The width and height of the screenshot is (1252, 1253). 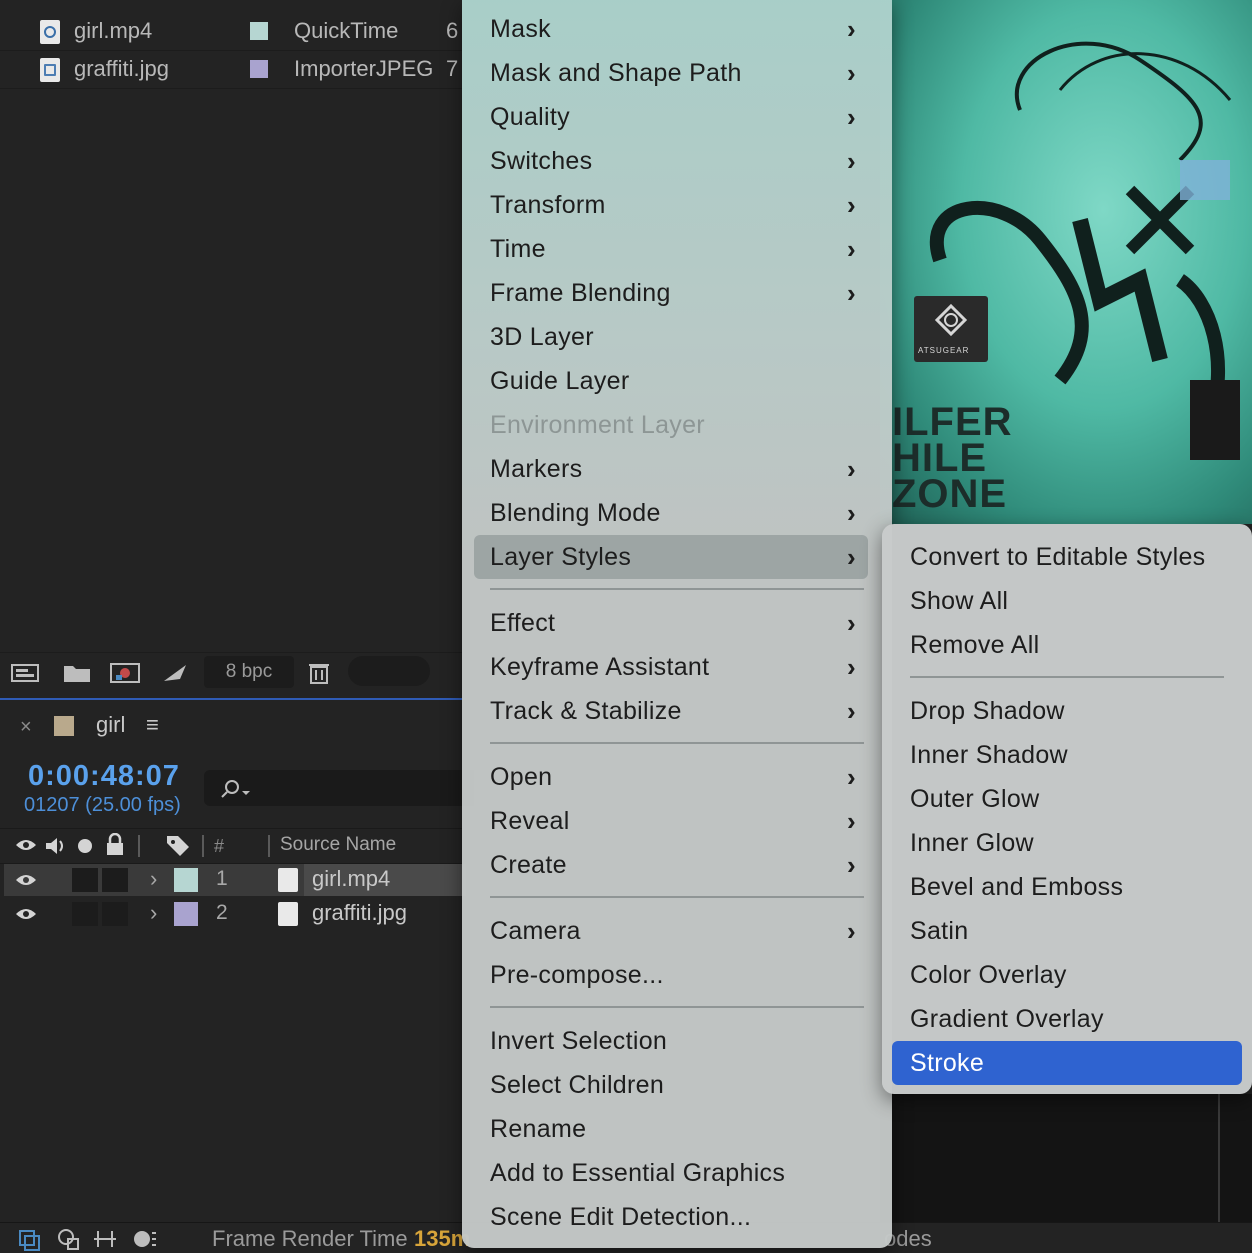 I want to click on current-timecode: 0:00:48:07, so click(x=104, y=776).